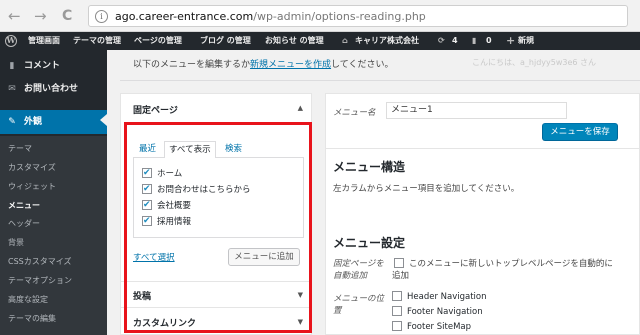  I want to click on comment-bubble-icon: ▮, so click(474, 40).